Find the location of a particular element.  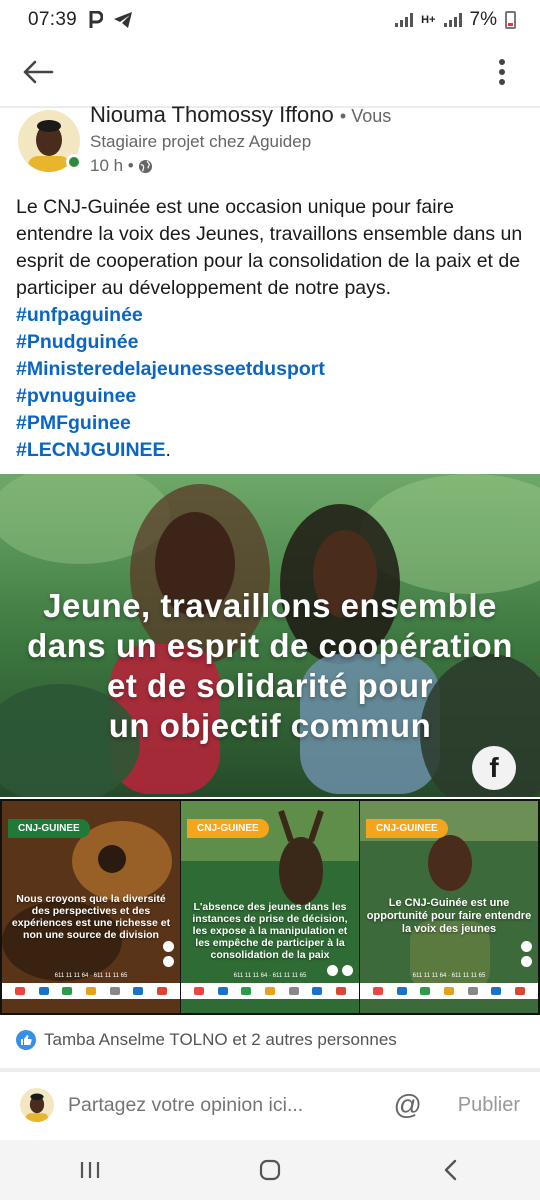

author-name-row: Niouma Thomossy Iffono • Vous is located at coordinates (240, 115).